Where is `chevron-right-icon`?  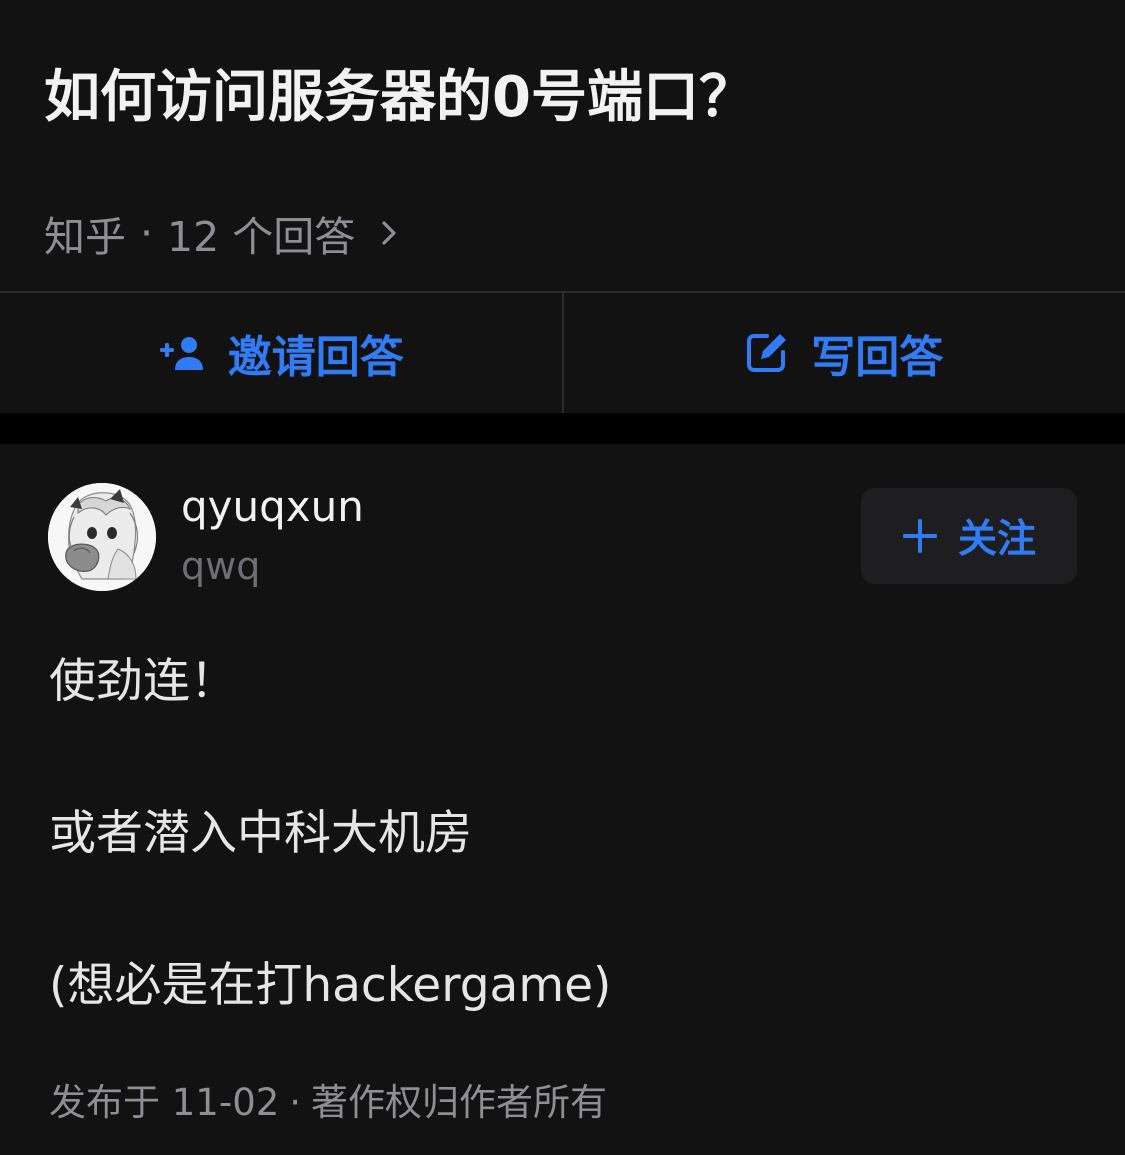
chevron-right-icon is located at coordinates (390, 233).